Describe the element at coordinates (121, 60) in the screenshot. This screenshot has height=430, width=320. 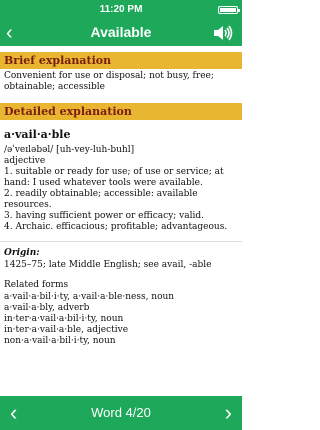
I see `brief-explanation-header: Brief explanation` at that location.